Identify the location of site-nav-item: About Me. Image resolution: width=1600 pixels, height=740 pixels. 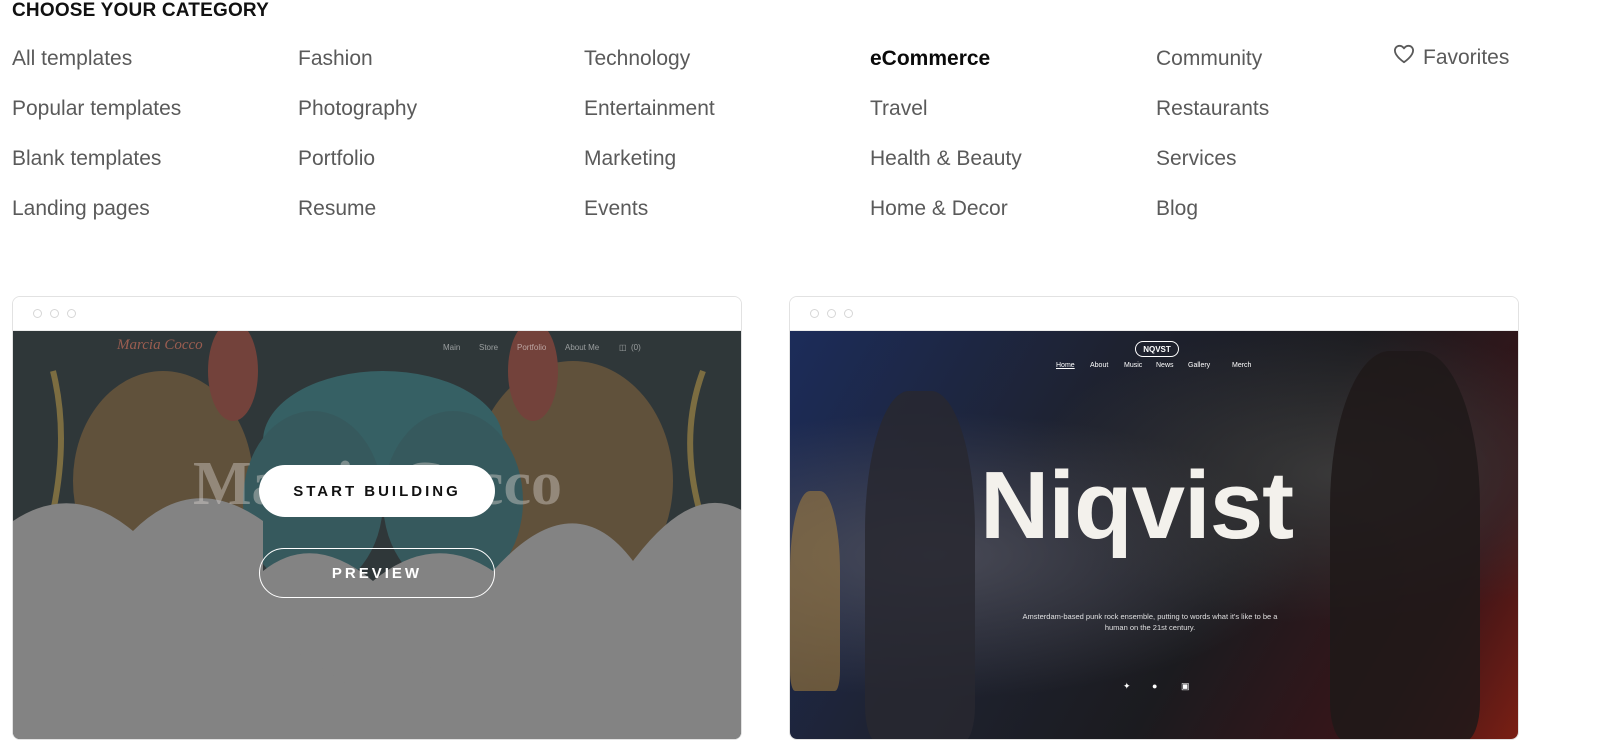
(582, 347).